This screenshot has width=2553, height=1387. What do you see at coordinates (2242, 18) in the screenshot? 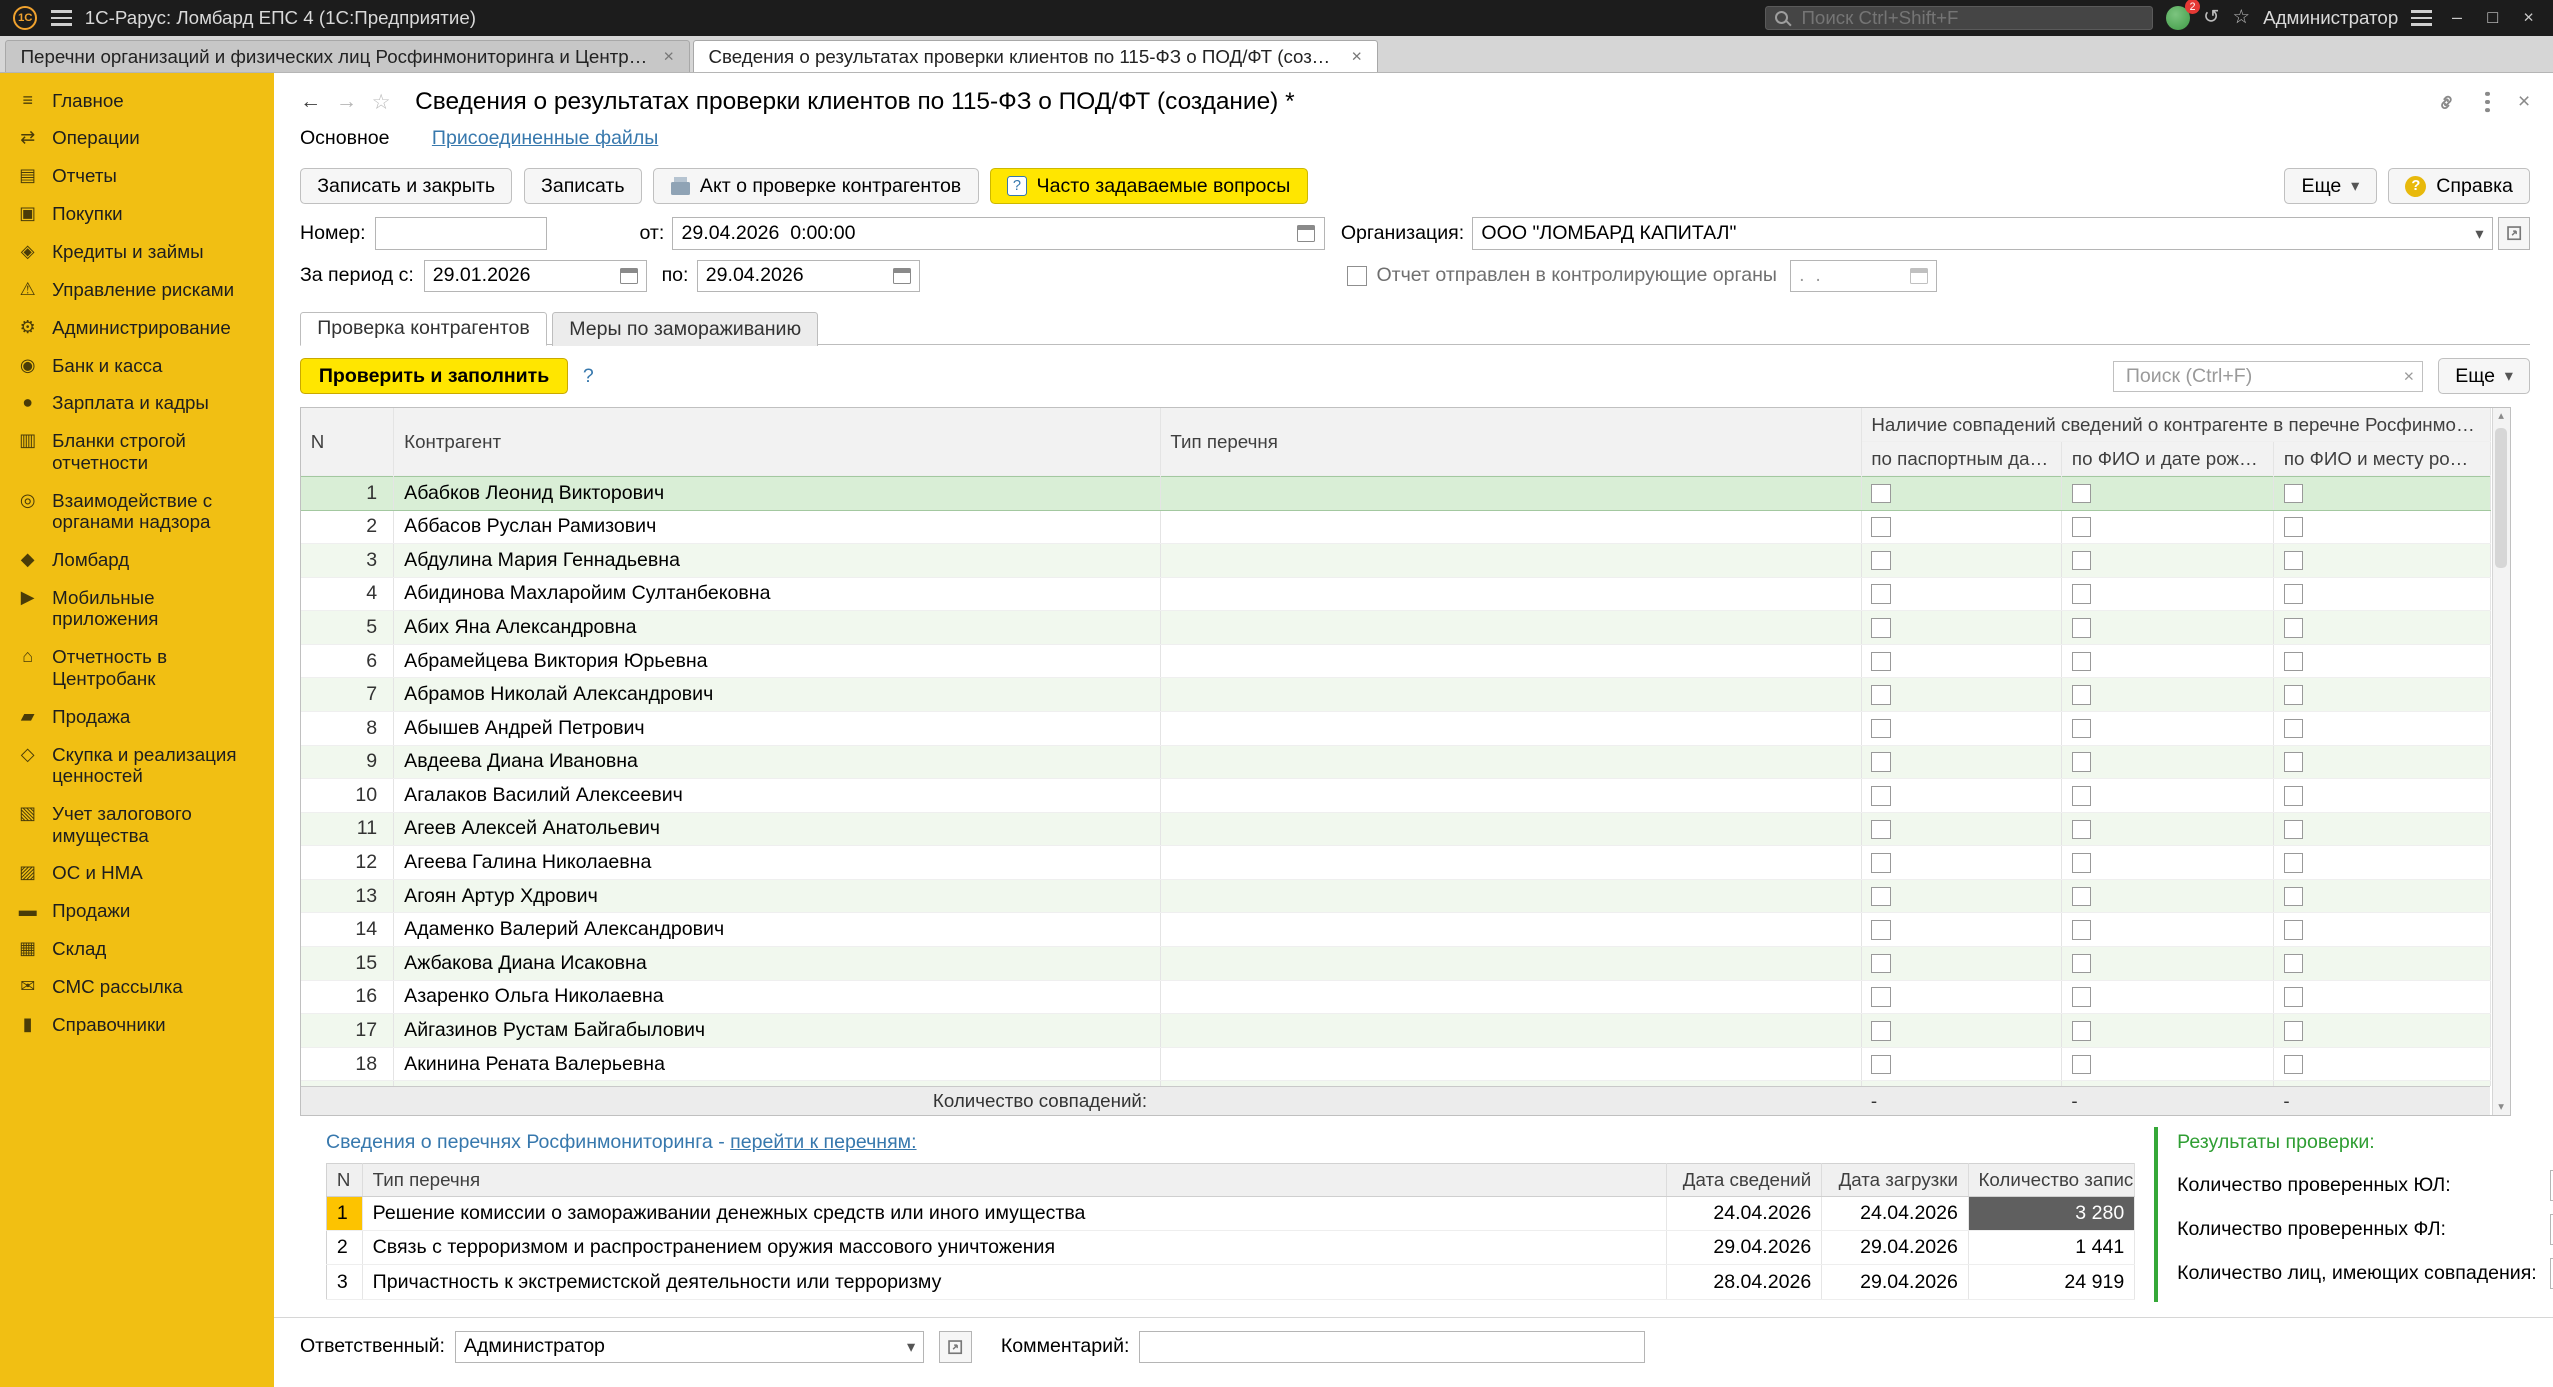
I see `favorites-icon` at bounding box center [2242, 18].